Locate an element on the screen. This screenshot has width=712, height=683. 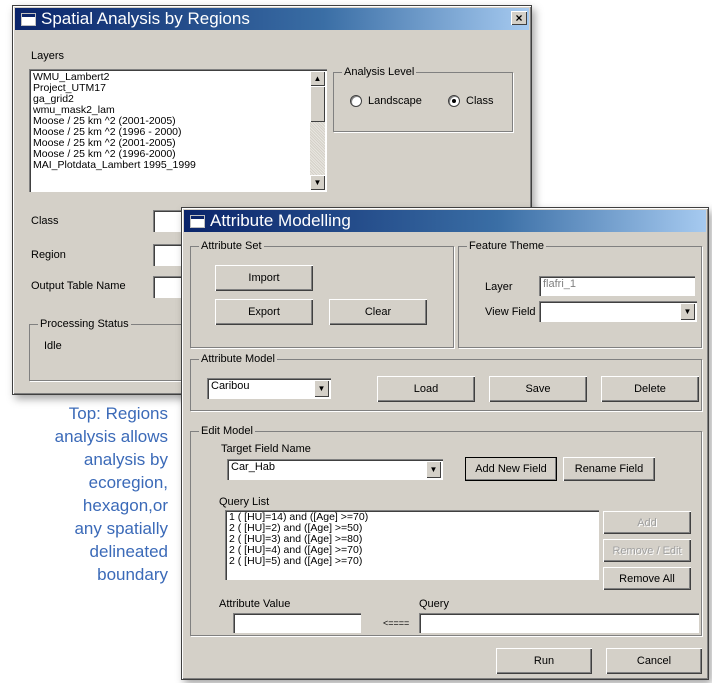
caption-line: analysis by is located at coordinates (125, 459).